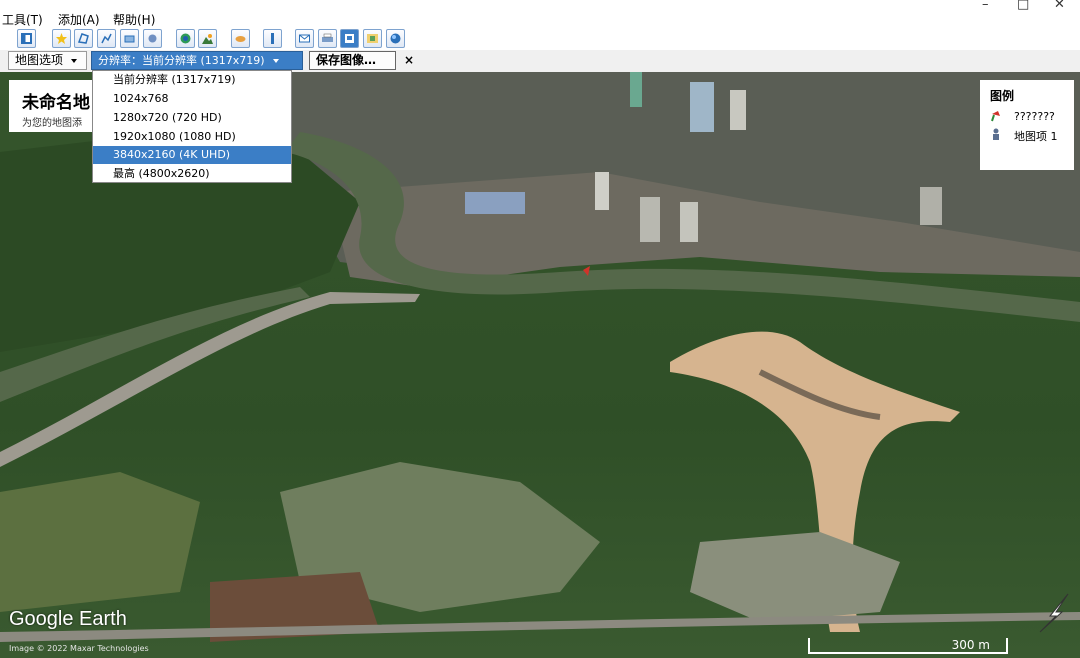 The width and height of the screenshot is (1080, 658). I want to click on compass-north-arrow-icon, so click(1051, 613).